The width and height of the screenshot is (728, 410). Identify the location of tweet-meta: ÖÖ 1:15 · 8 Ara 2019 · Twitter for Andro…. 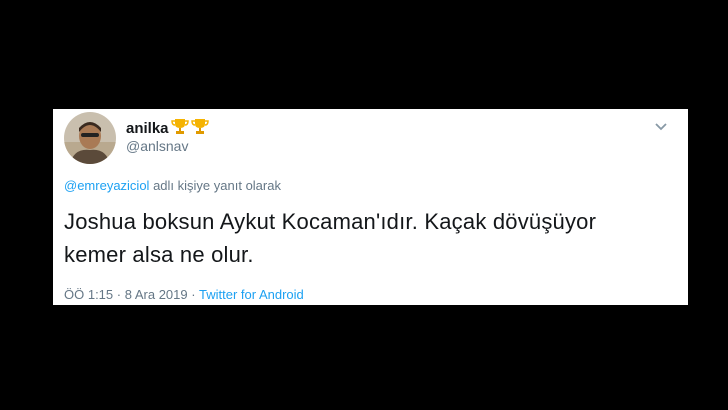
(184, 294).